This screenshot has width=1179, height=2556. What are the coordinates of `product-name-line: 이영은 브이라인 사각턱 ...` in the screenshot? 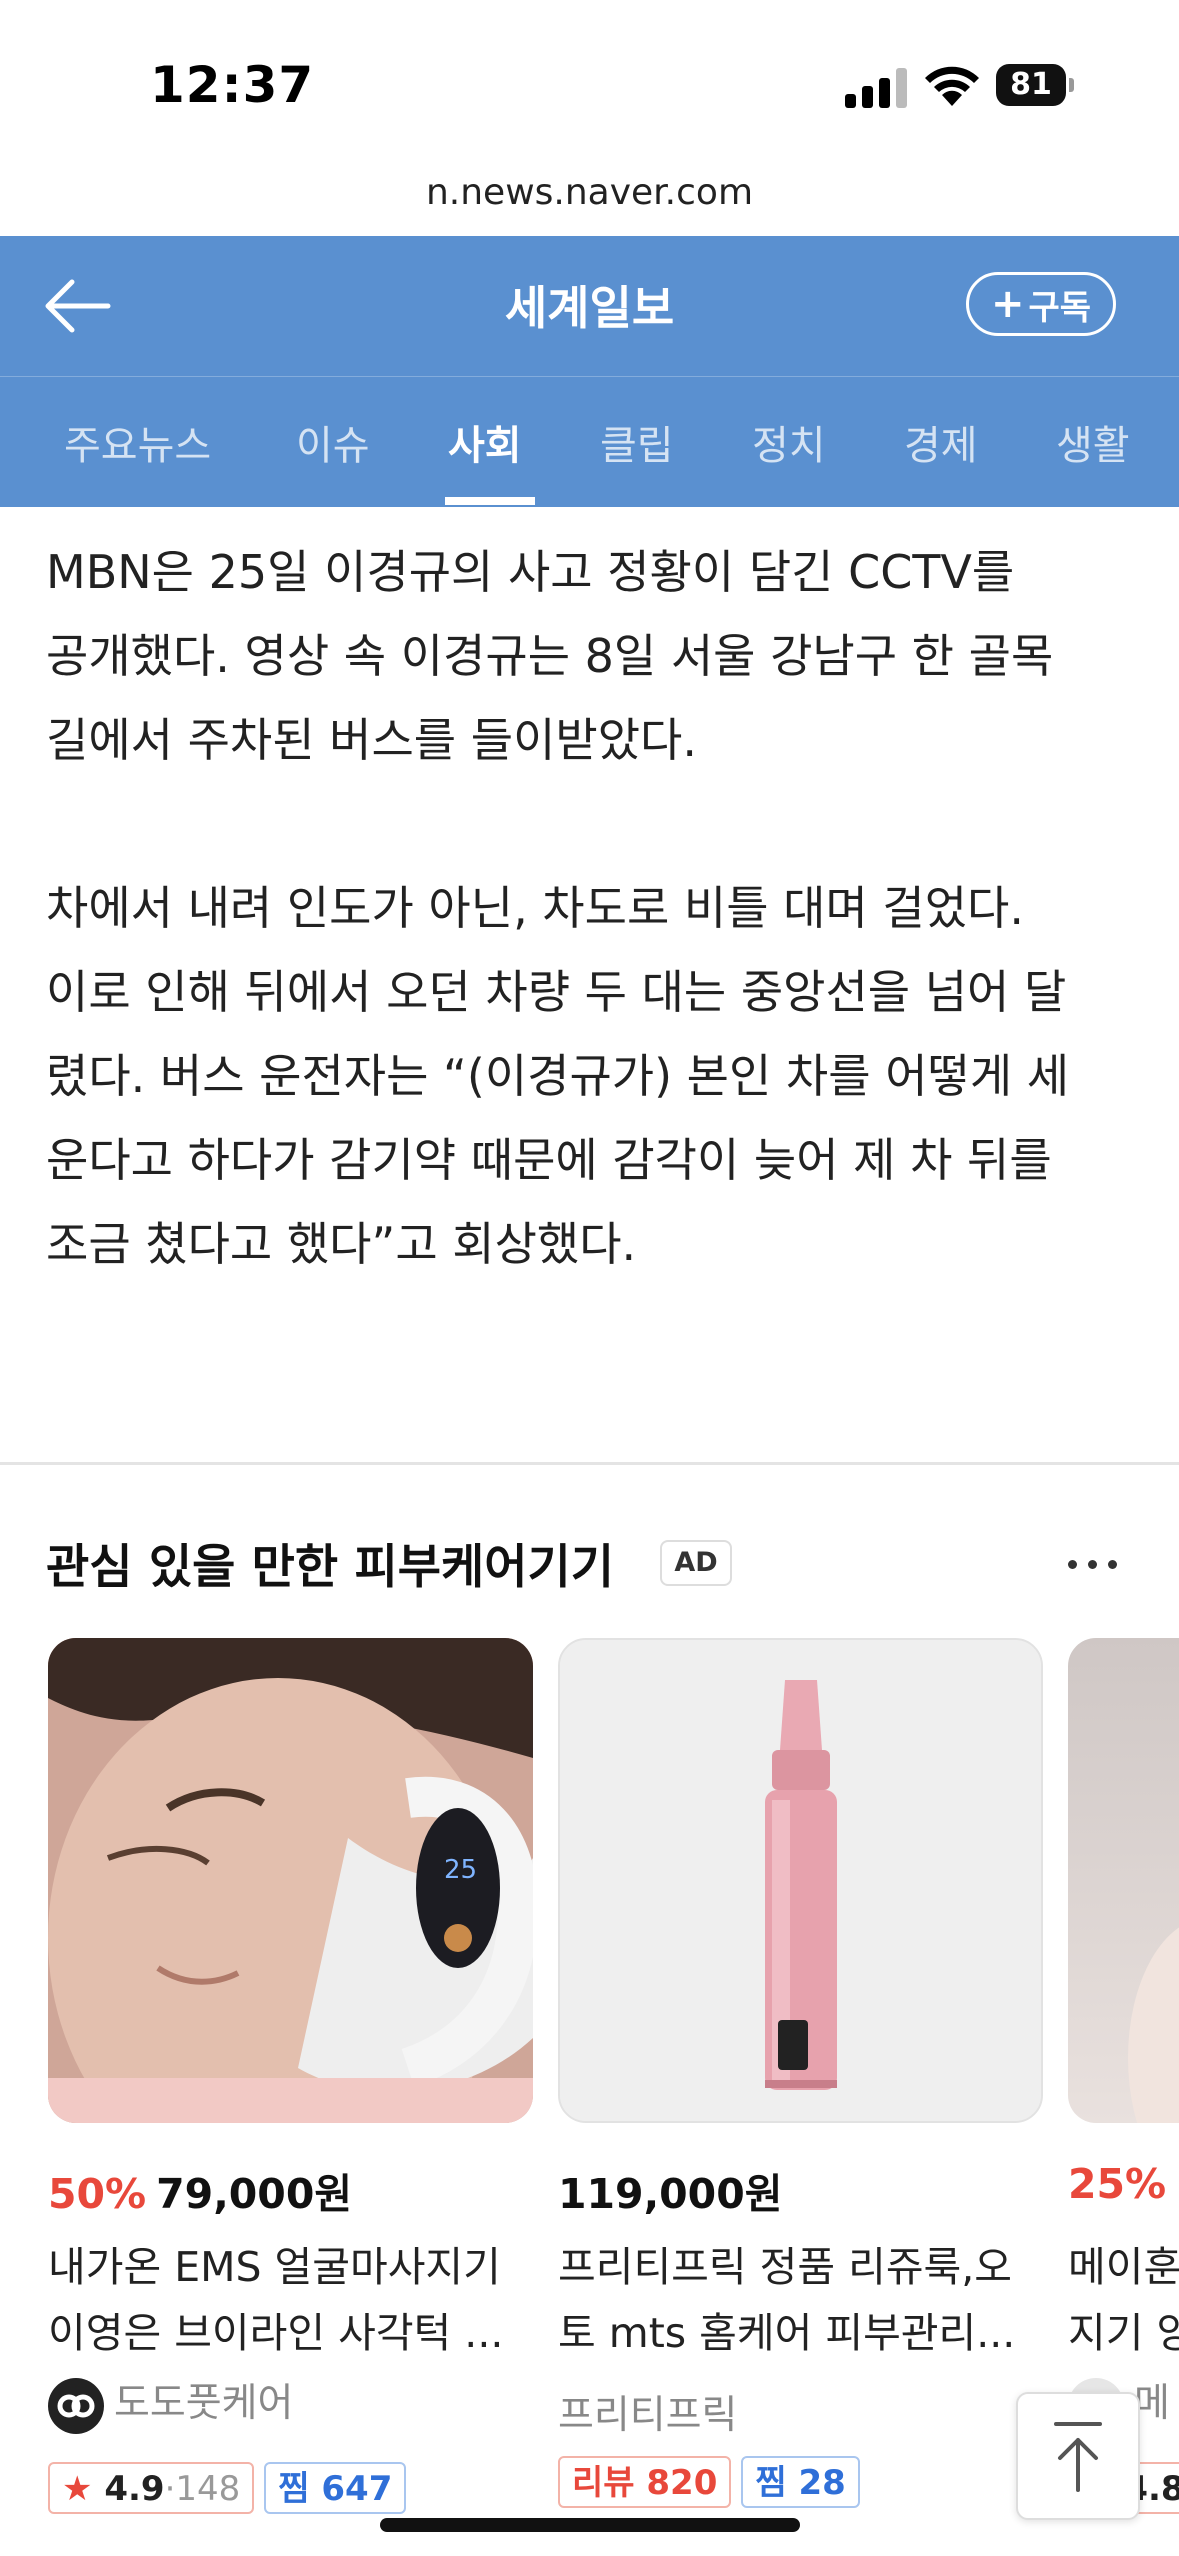 It's located at (276, 2333).